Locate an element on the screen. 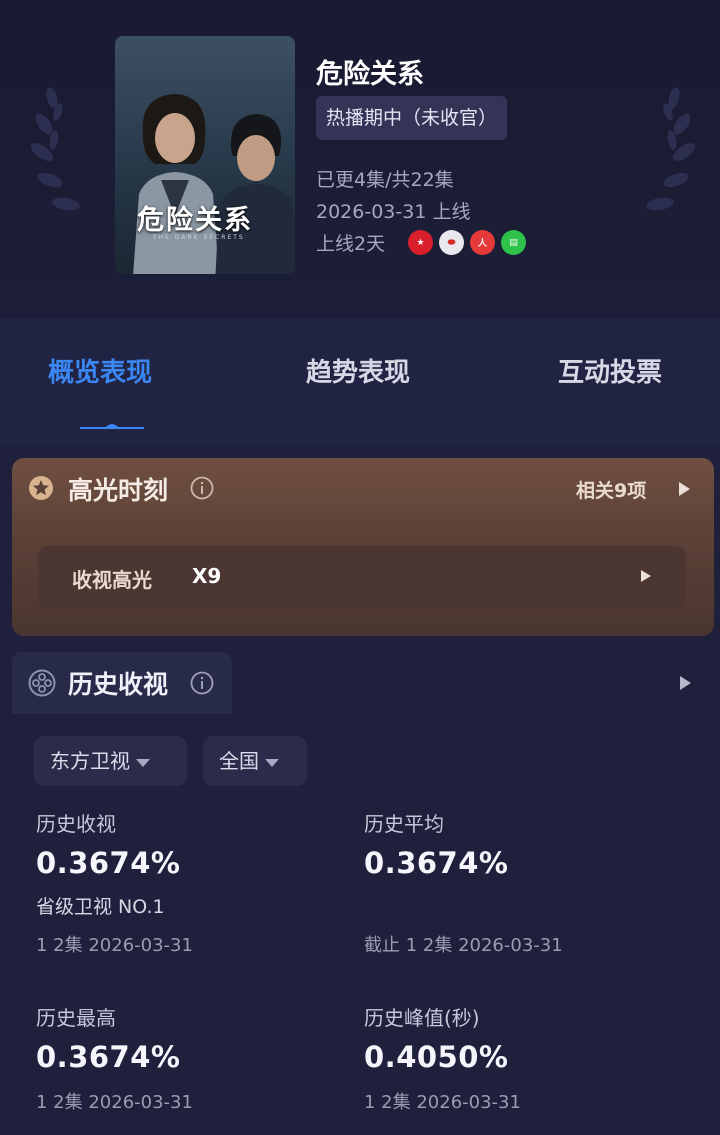 This screenshot has width=720, height=1135. migu-icon: ⬬ is located at coordinates (451, 242).